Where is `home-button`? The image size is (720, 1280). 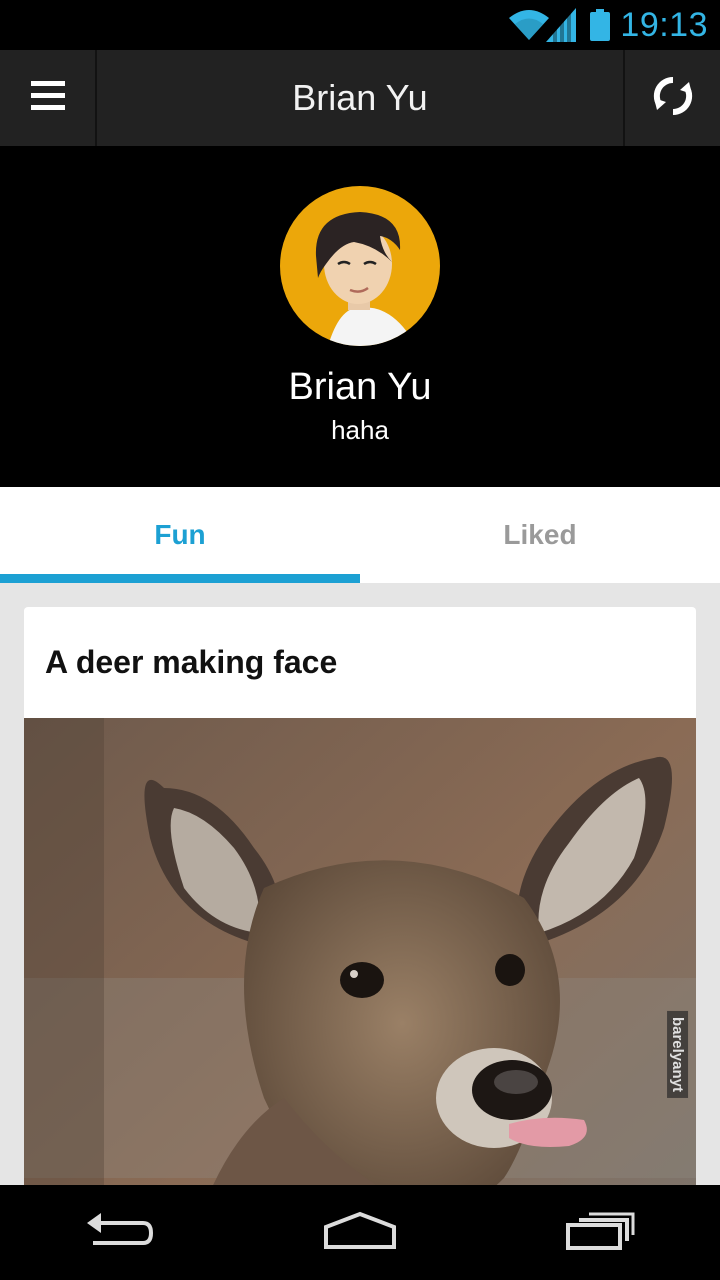
home-button is located at coordinates (360, 1232).